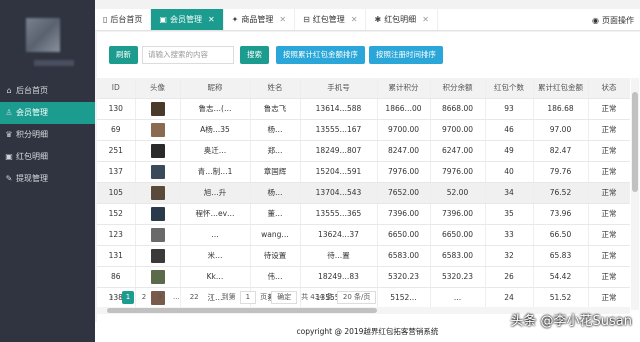 Image resolution: width=640 pixels, height=342 pixels. What do you see at coordinates (194, 297) in the screenshot?
I see `page-22-button: 22` at bounding box center [194, 297].